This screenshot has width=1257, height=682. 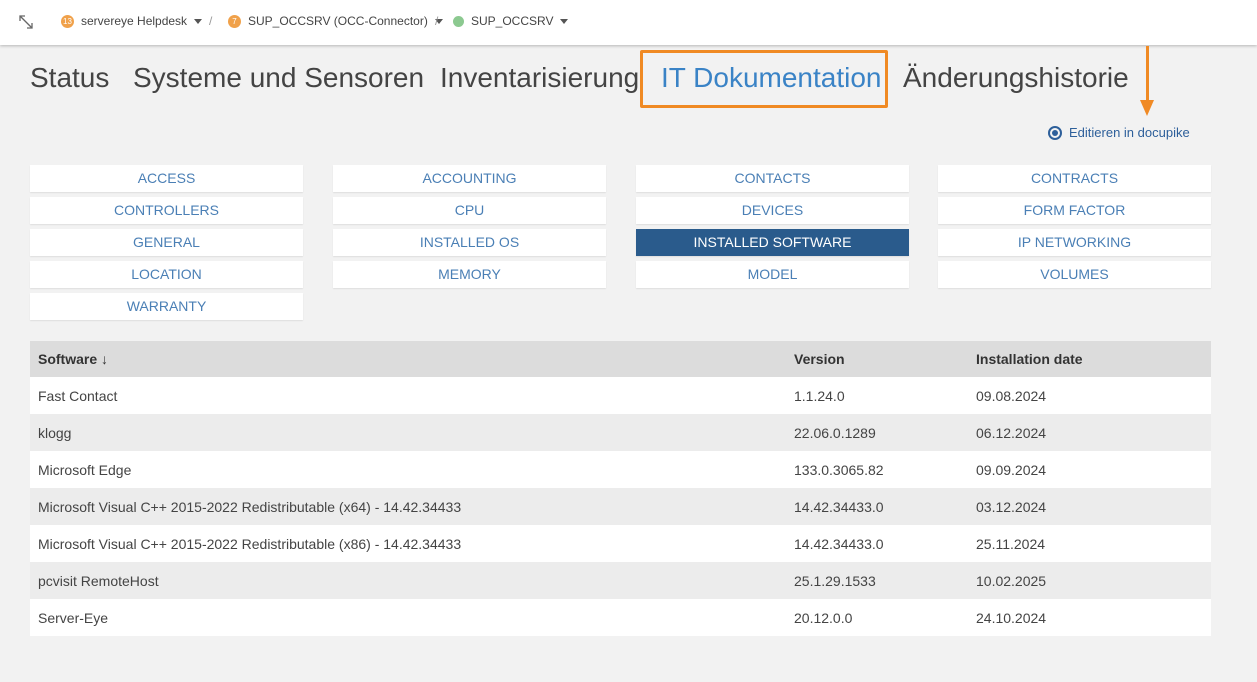 What do you see at coordinates (1011, 618) in the screenshot?
I see `cell-install-date: 24.10.2024` at bounding box center [1011, 618].